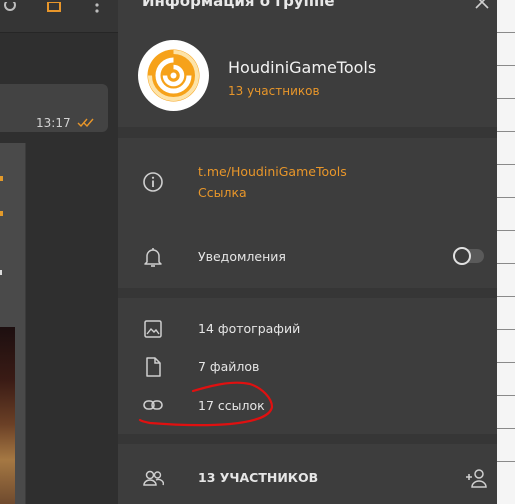 This screenshot has width=515, height=504. What do you see at coordinates (59, 16) in the screenshot?
I see `chat-topbar` at bounding box center [59, 16].